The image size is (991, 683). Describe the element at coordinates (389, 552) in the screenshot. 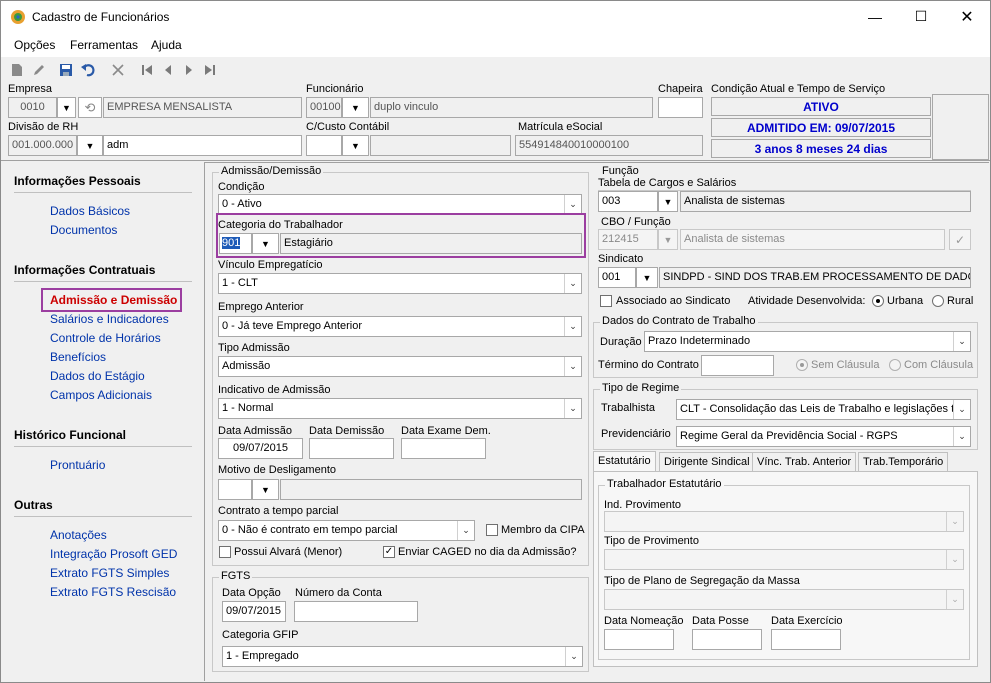

I see `caged-checkbox: ✓` at that location.